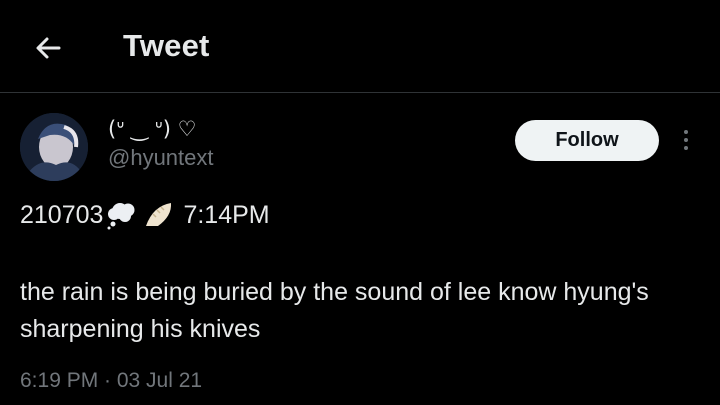 This screenshot has height=405, width=720. What do you see at coordinates (226, 214) in the screenshot?
I see `tweet-time: 7:14PM` at bounding box center [226, 214].